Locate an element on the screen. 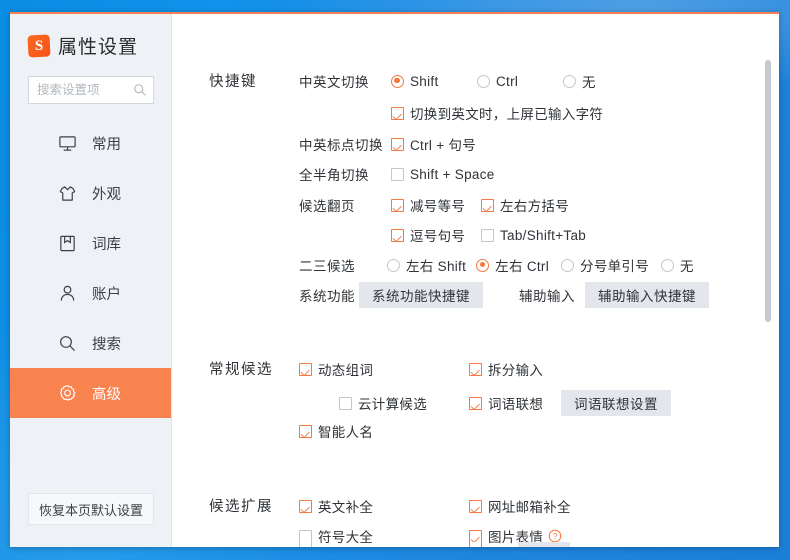 The height and width of the screenshot is (560, 790). checkbox-page-turn-brackets: 左右方括号 is located at coordinates (525, 205).